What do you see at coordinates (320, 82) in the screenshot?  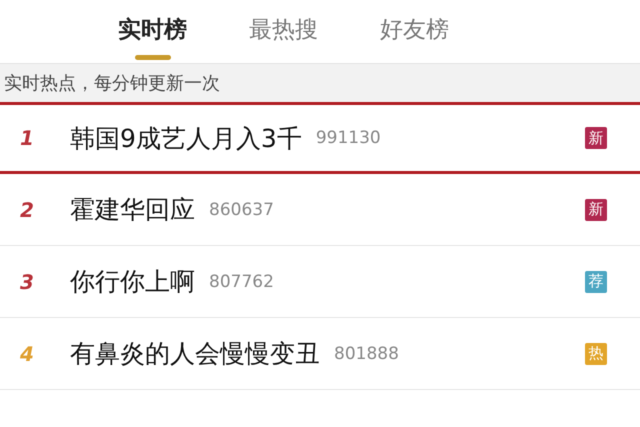 I see `notice-bar: 实时热点，每分钟更新一次` at bounding box center [320, 82].